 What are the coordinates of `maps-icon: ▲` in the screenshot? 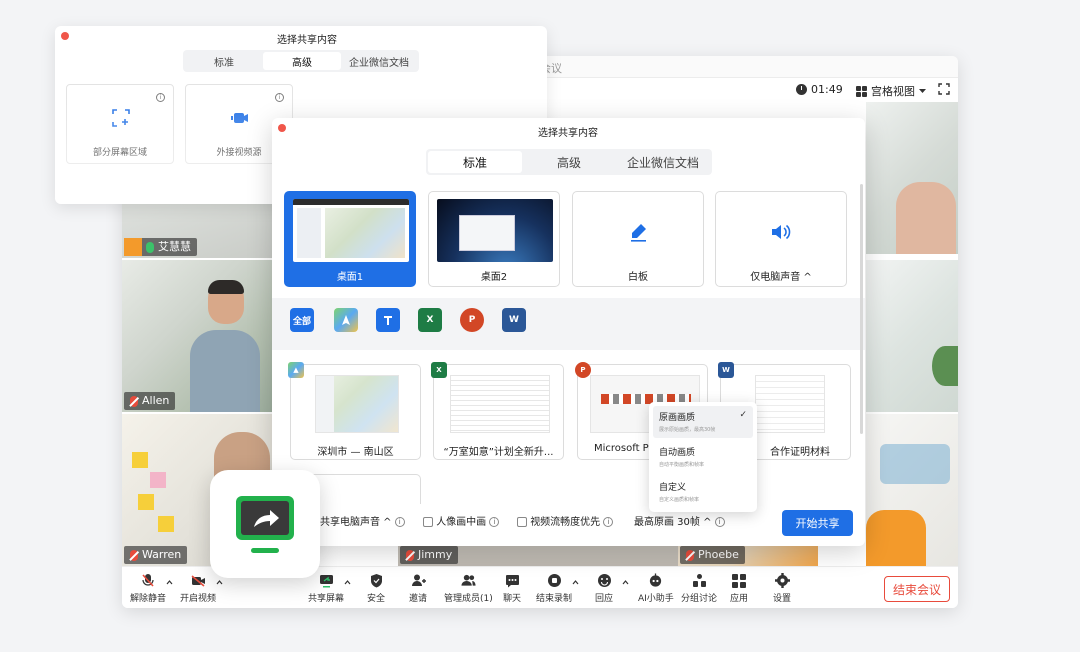 It's located at (296, 370).